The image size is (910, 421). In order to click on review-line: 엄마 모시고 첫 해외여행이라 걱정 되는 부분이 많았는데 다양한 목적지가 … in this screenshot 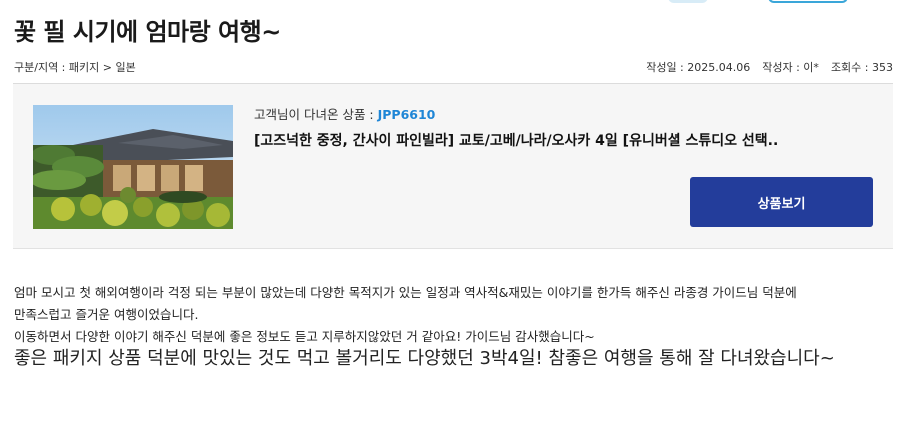, I will do `click(405, 292)`.